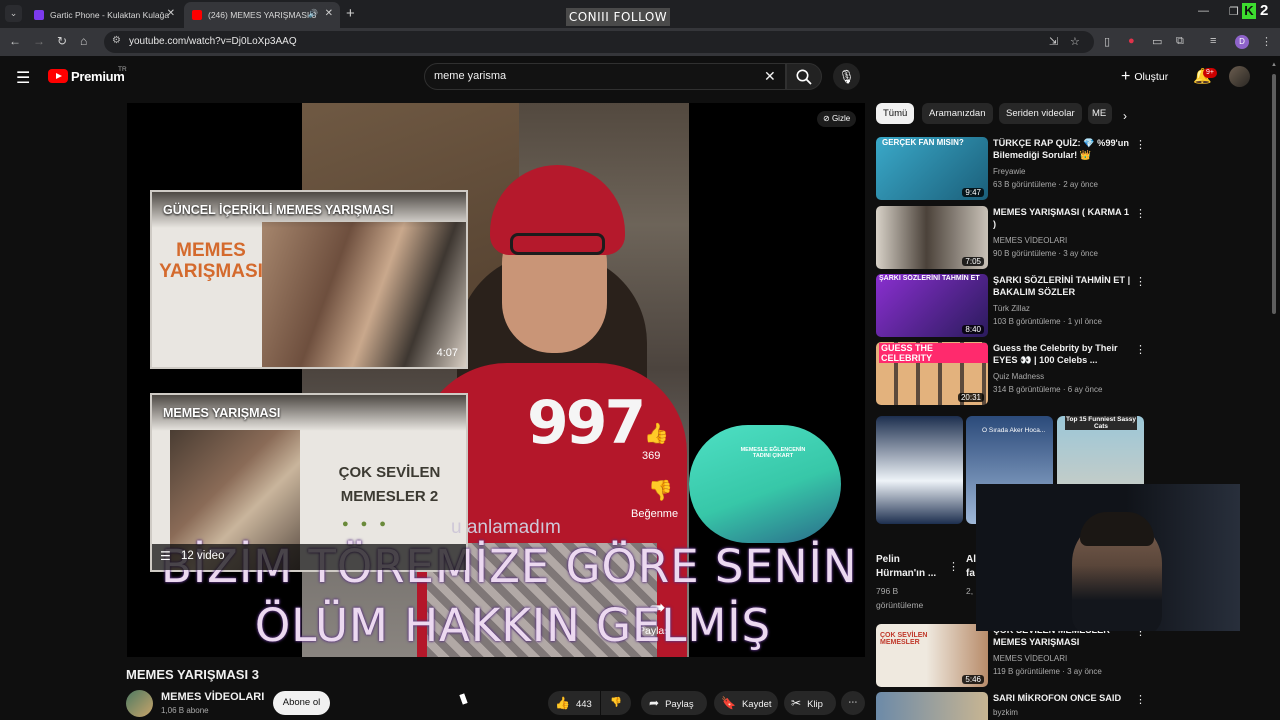  What do you see at coordinates (770, 76) in the screenshot?
I see `clear-search-close-icon: ✕` at bounding box center [770, 76].